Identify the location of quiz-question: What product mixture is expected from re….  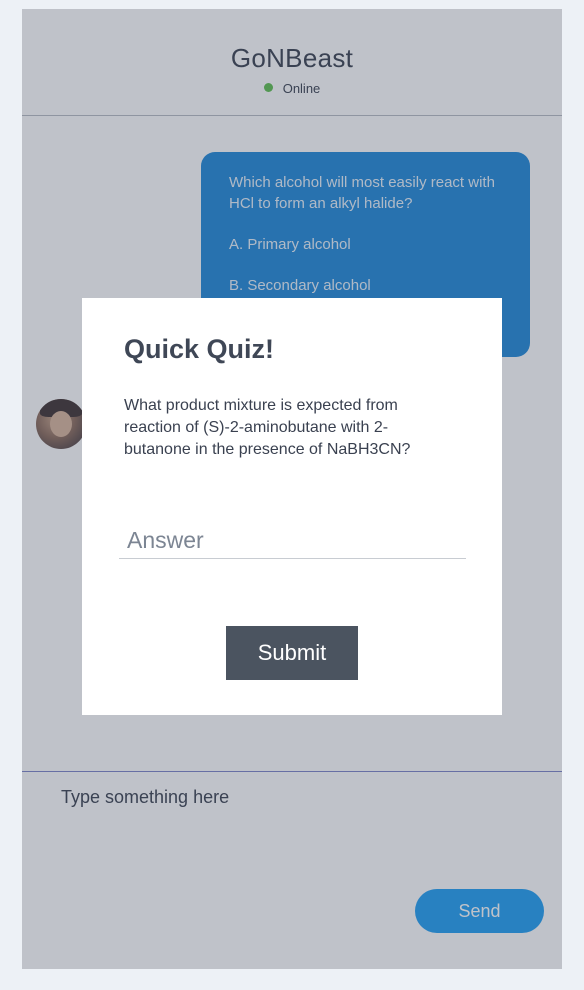
(267, 427).